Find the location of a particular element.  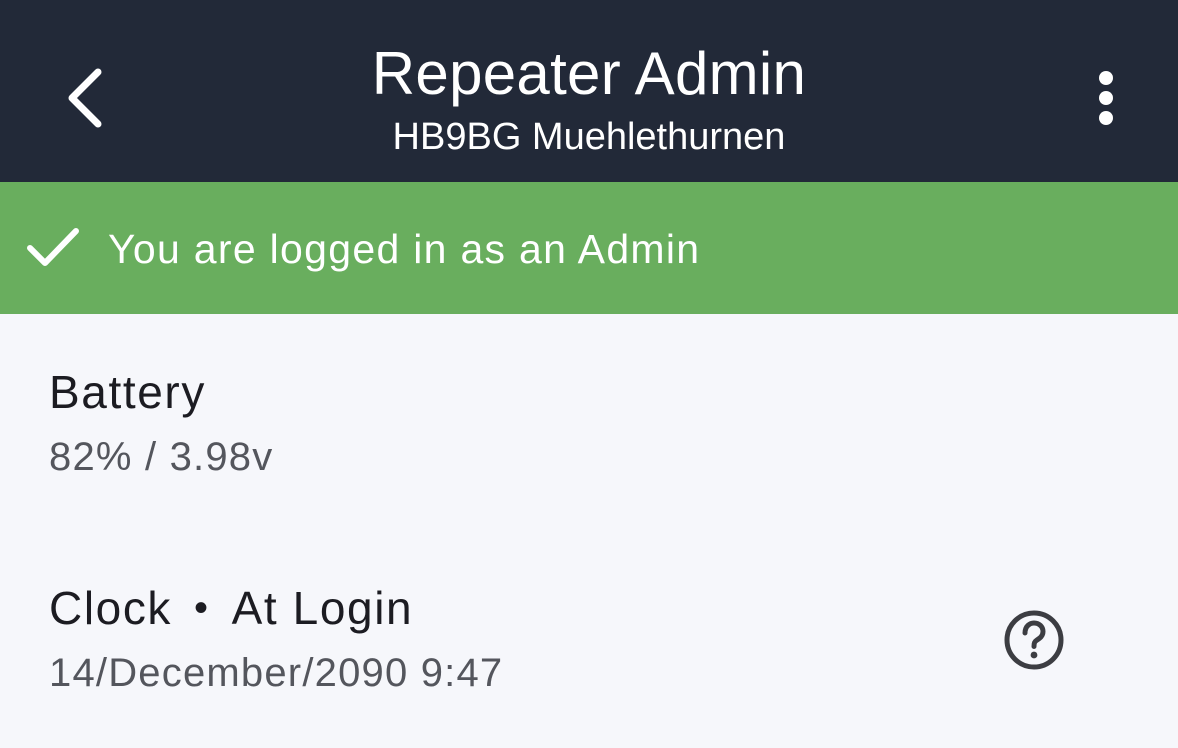

check-icon is located at coordinates (53, 250).